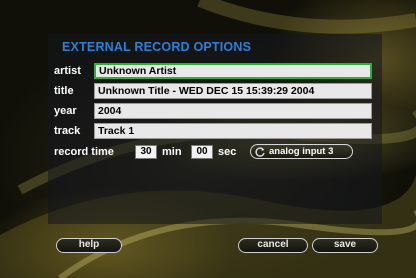 The height and width of the screenshot is (278, 416). What do you see at coordinates (233, 91) in the screenshot?
I see `title-field: Unknown Title - WED DEC 15 15:39:29 2004` at bounding box center [233, 91].